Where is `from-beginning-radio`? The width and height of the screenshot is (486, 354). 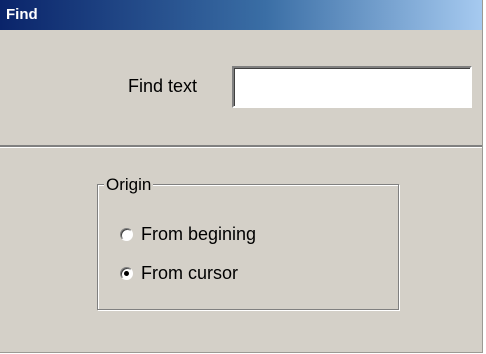 from-beginning-radio is located at coordinates (126, 234).